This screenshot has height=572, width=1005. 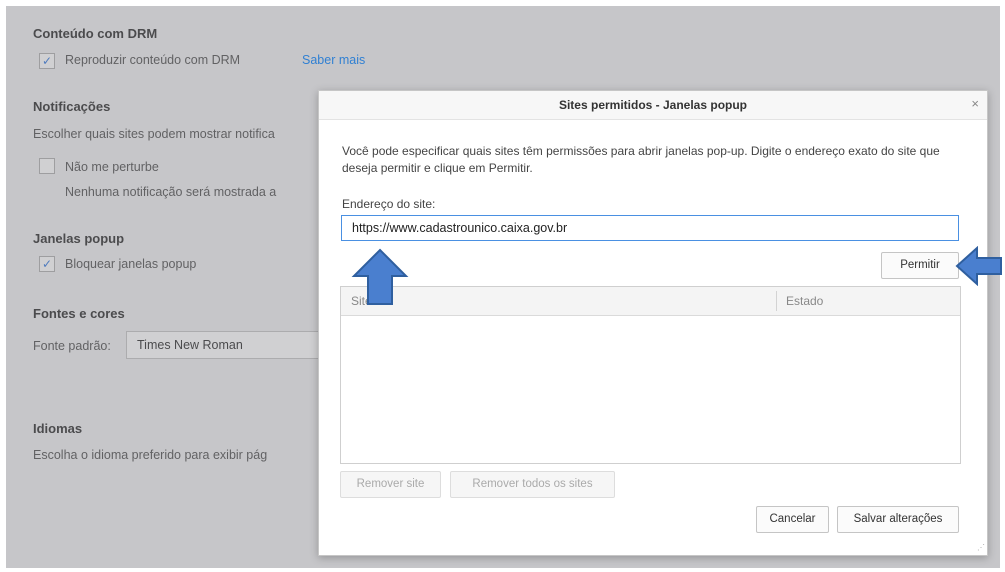 I want to click on save-changes-button: Salvar alterações, so click(x=898, y=519).